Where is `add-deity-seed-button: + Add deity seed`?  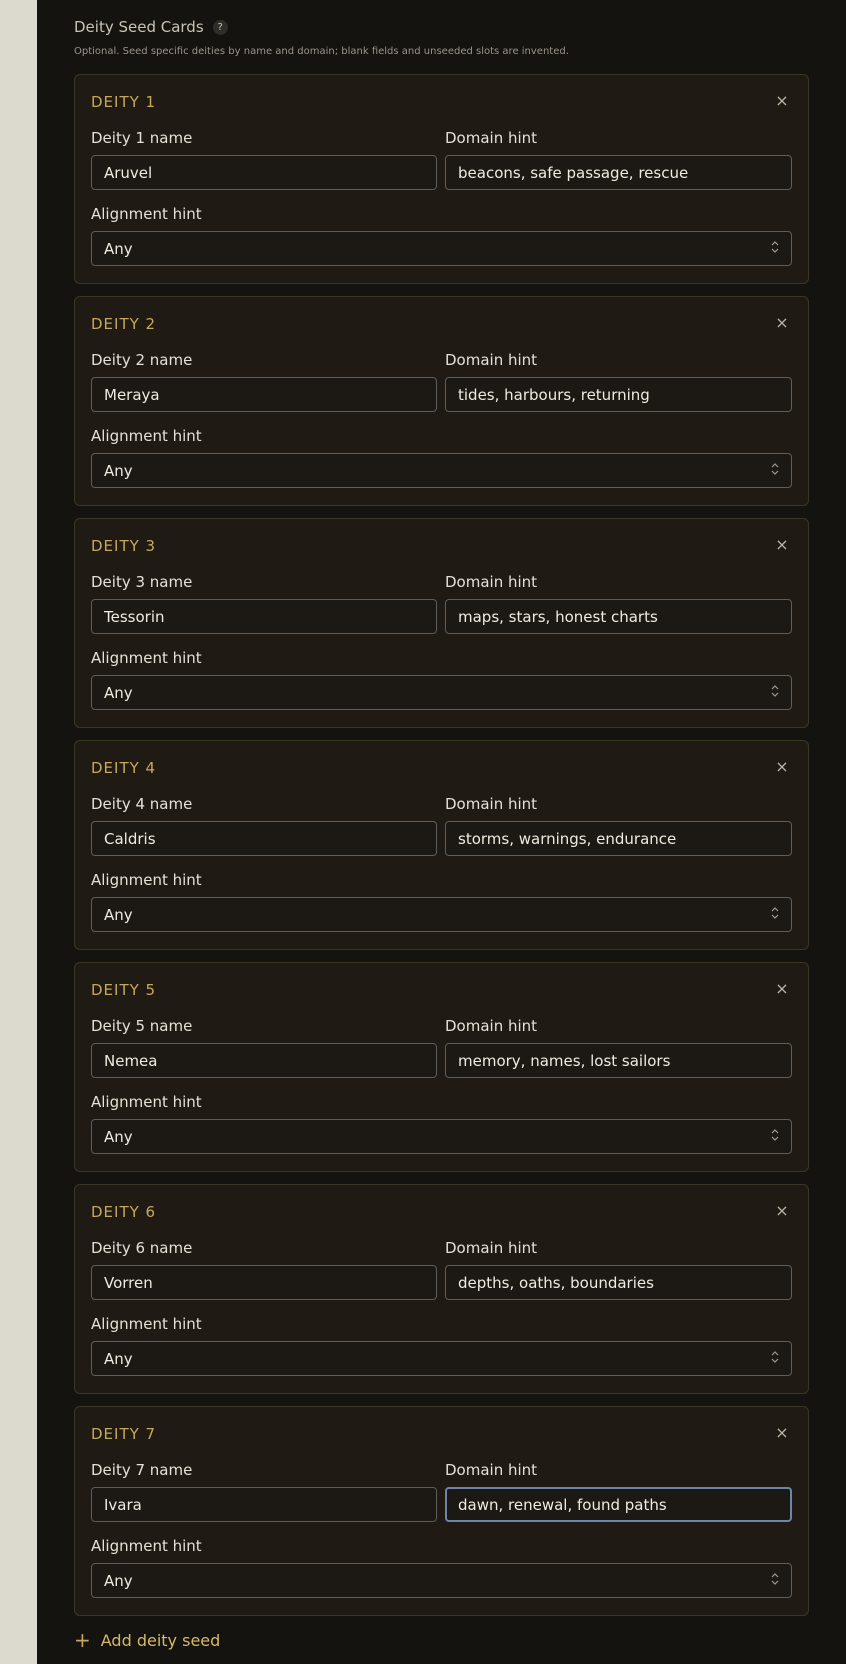 add-deity-seed-button: + Add deity seed is located at coordinates (147, 1640).